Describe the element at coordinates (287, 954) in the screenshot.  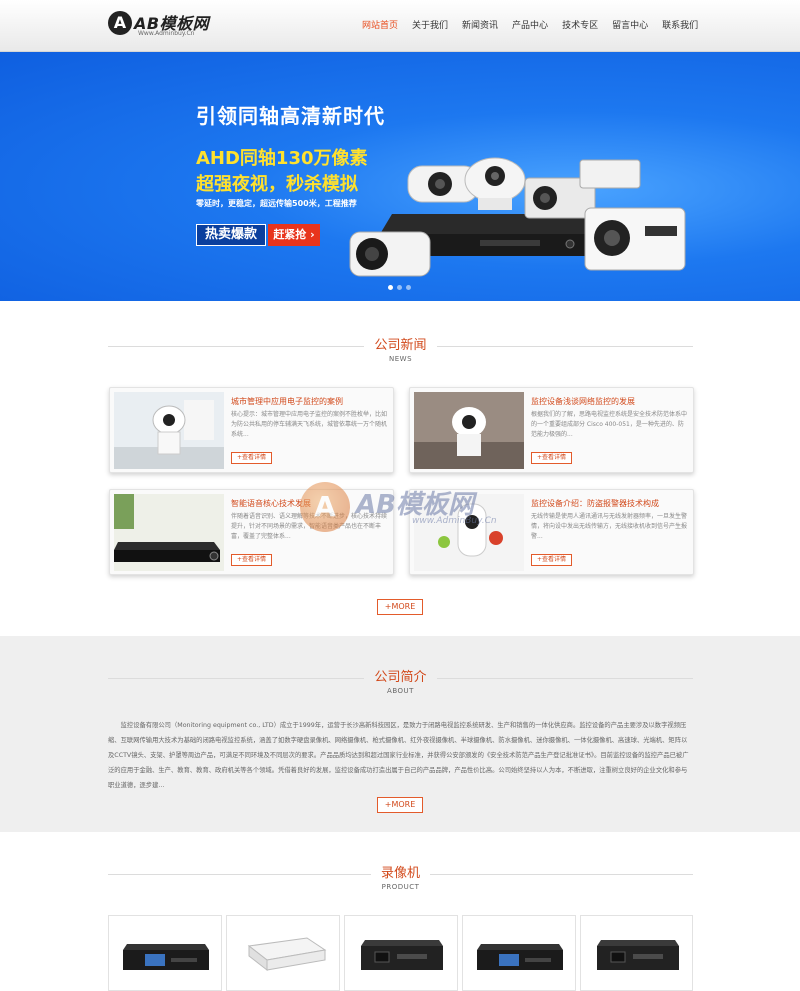
I see `product-white-box-image` at that location.